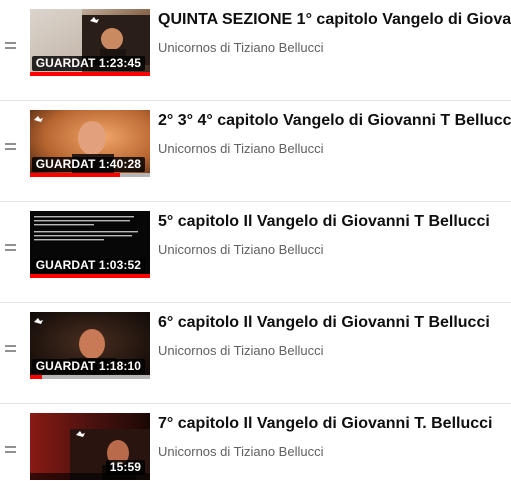  Describe the element at coordinates (88, 366) in the screenshot. I see `video-duration-overlay: GUARDAT 1:18:10` at that location.